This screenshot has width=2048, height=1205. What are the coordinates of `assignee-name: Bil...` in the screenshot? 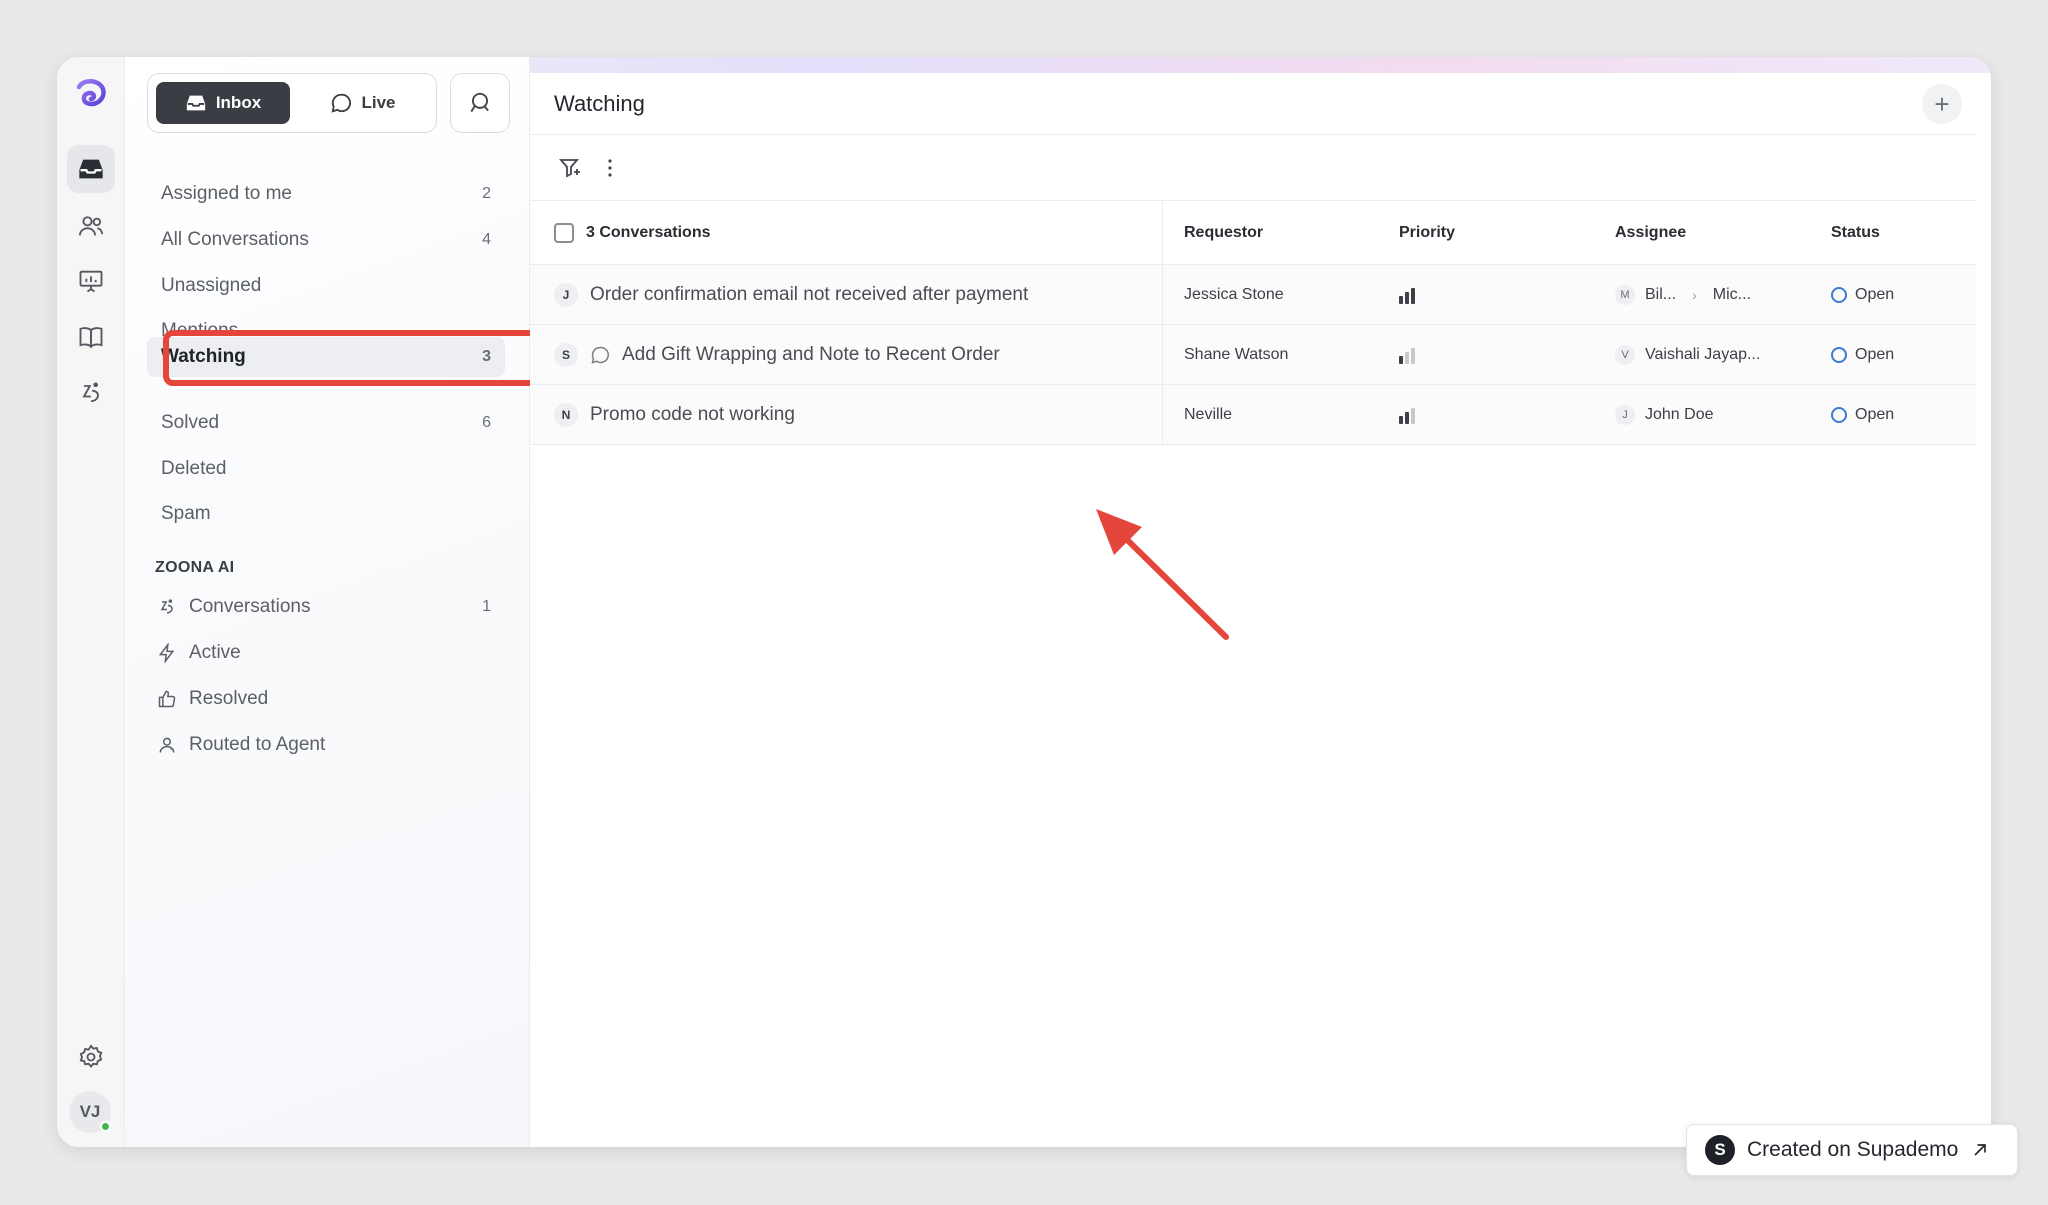 It's located at (1661, 294).